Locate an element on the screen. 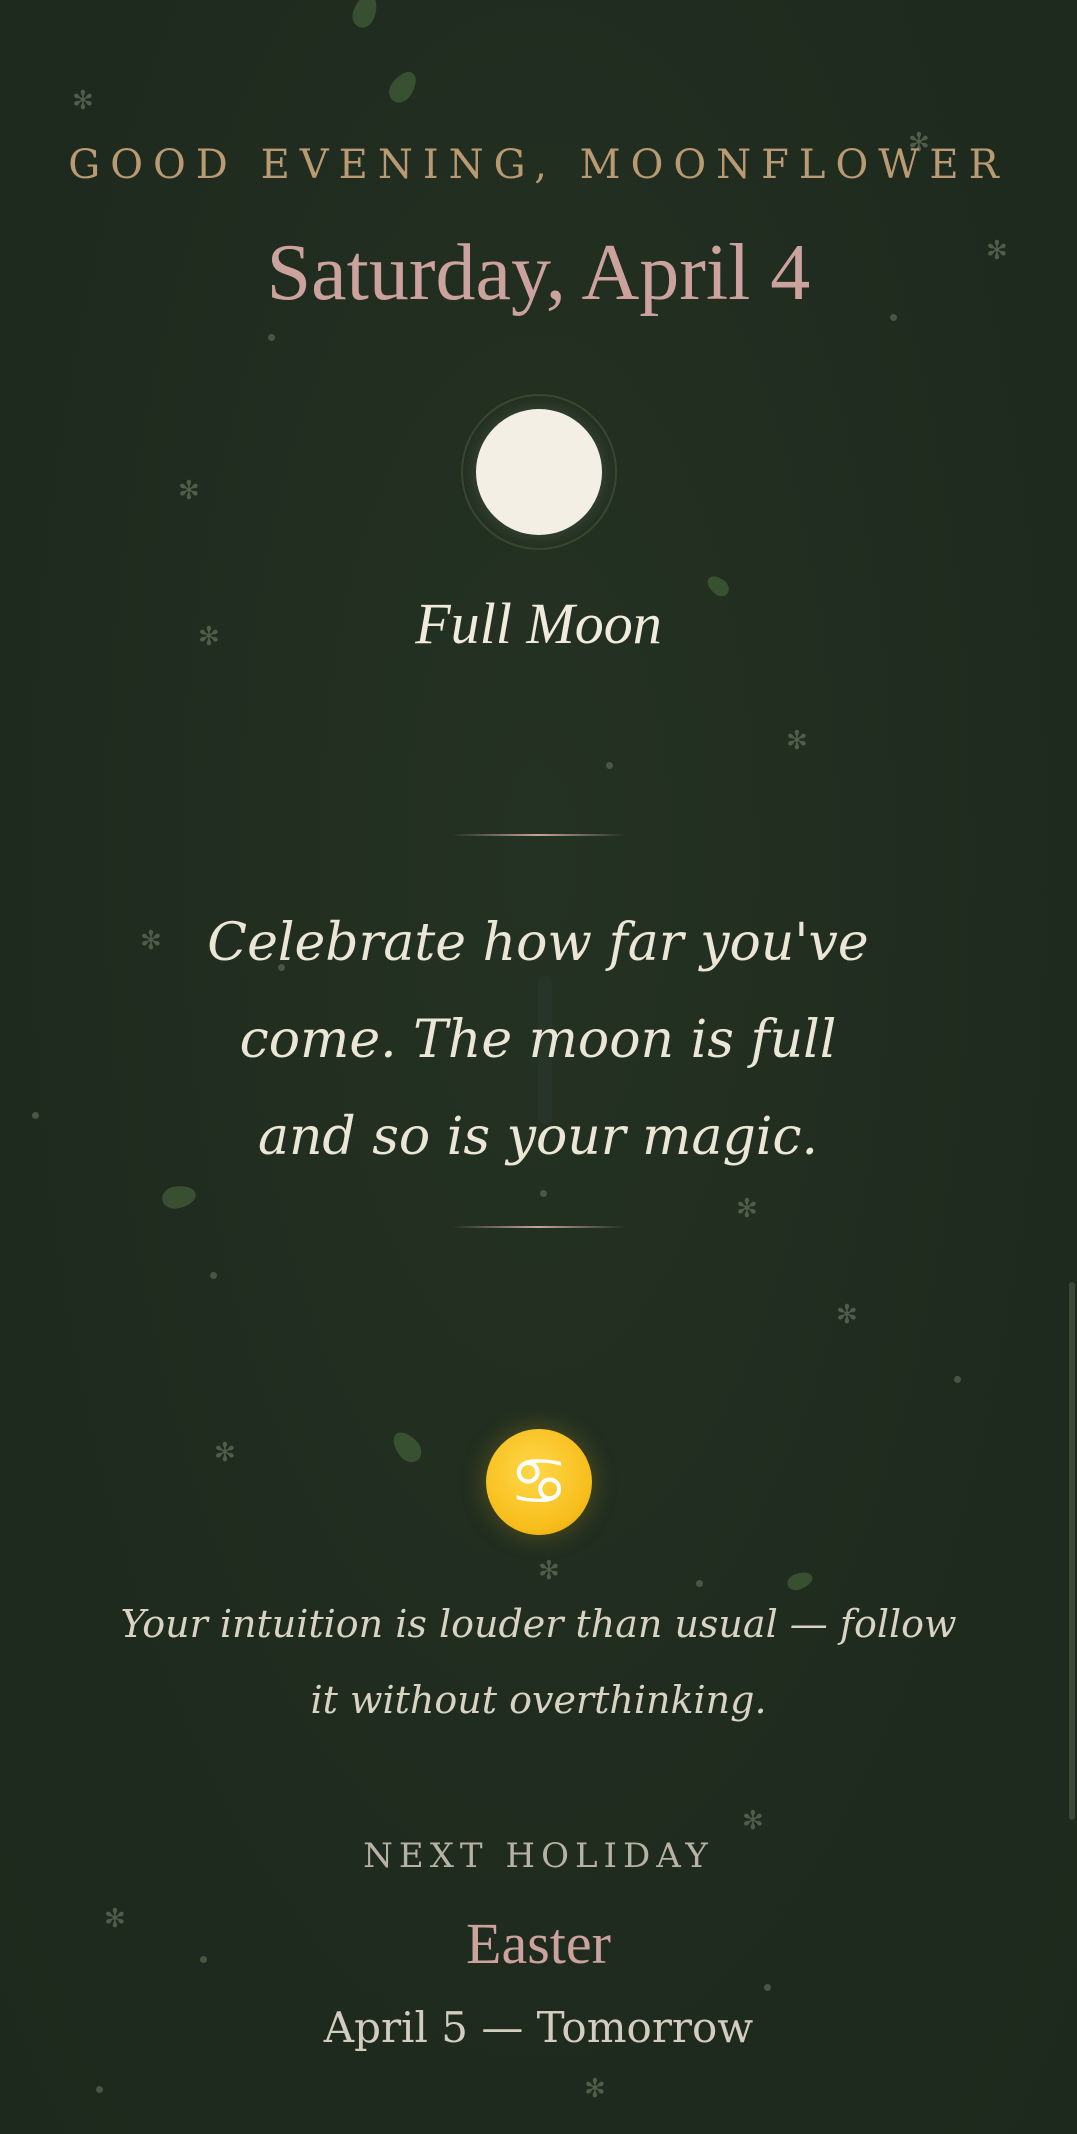  greeting: GOOD EVENING, MOONFLOWER is located at coordinates (538, 165).